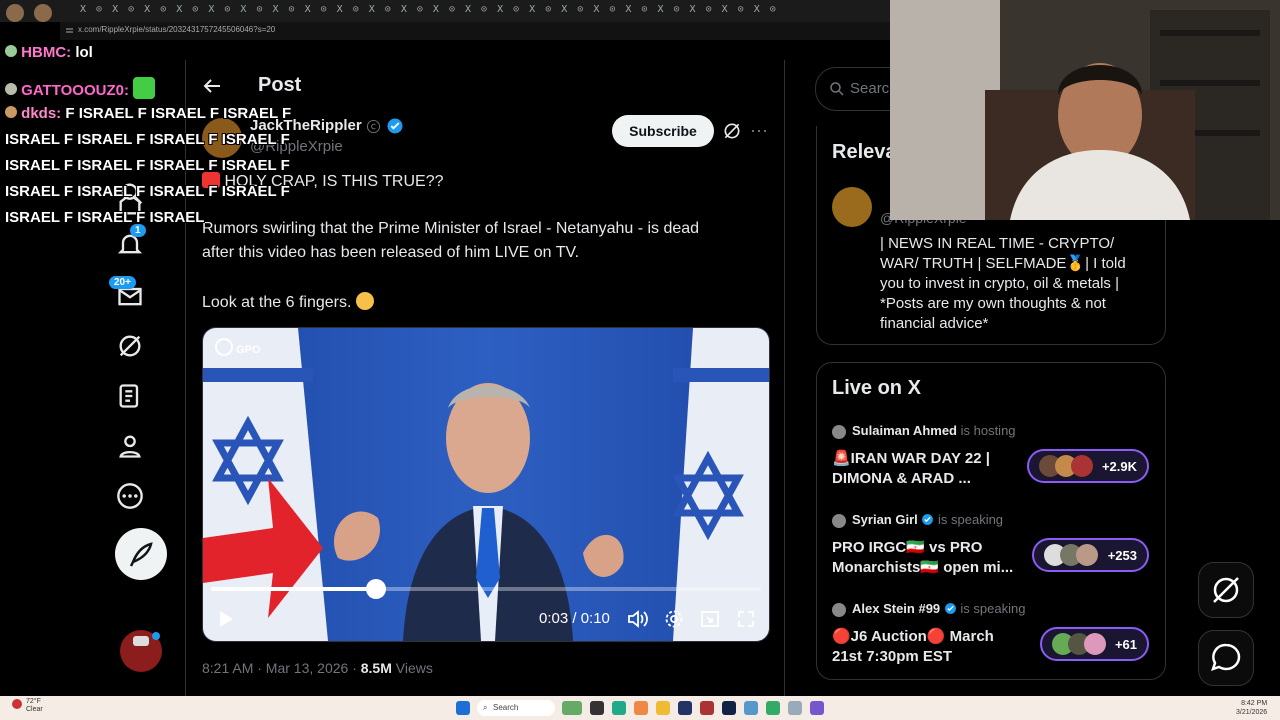 The image size is (1280, 720). I want to click on post-text-line4: Look at the 6 fingers., so click(277, 302).